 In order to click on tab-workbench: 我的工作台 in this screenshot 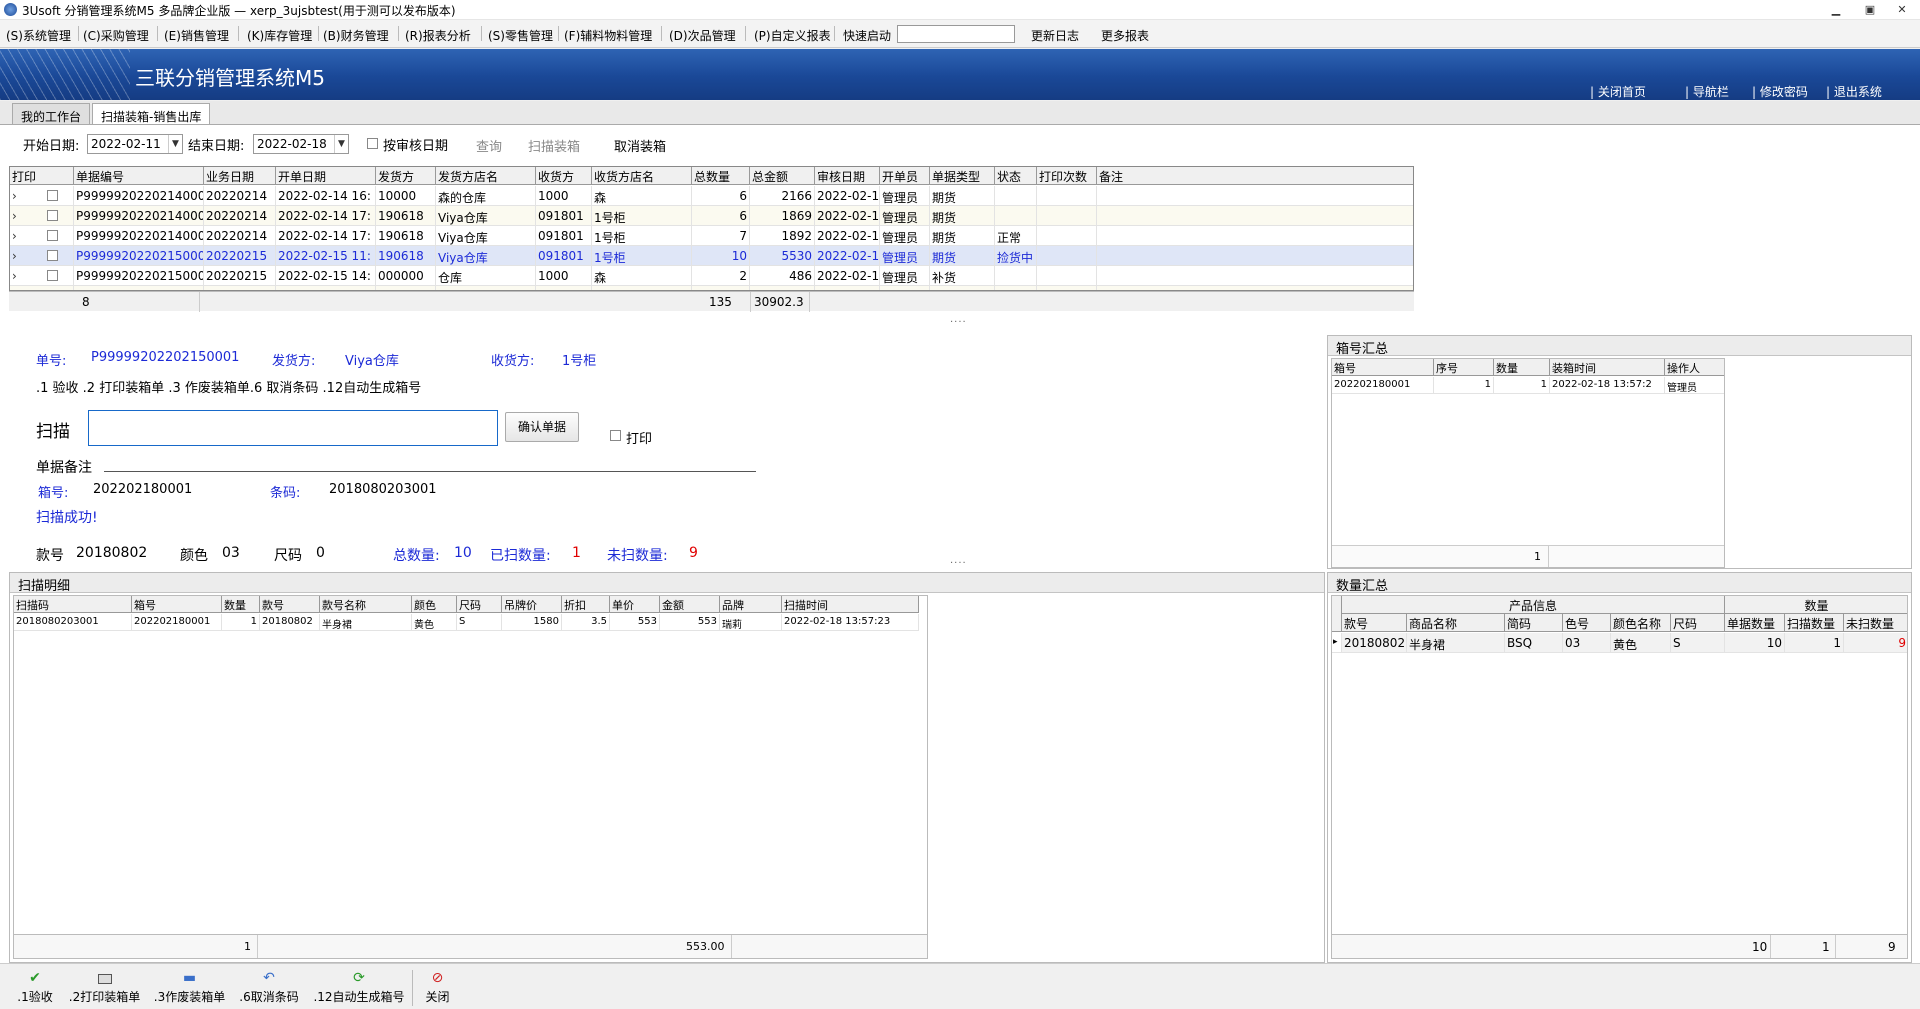, I will do `click(51, 114)`.